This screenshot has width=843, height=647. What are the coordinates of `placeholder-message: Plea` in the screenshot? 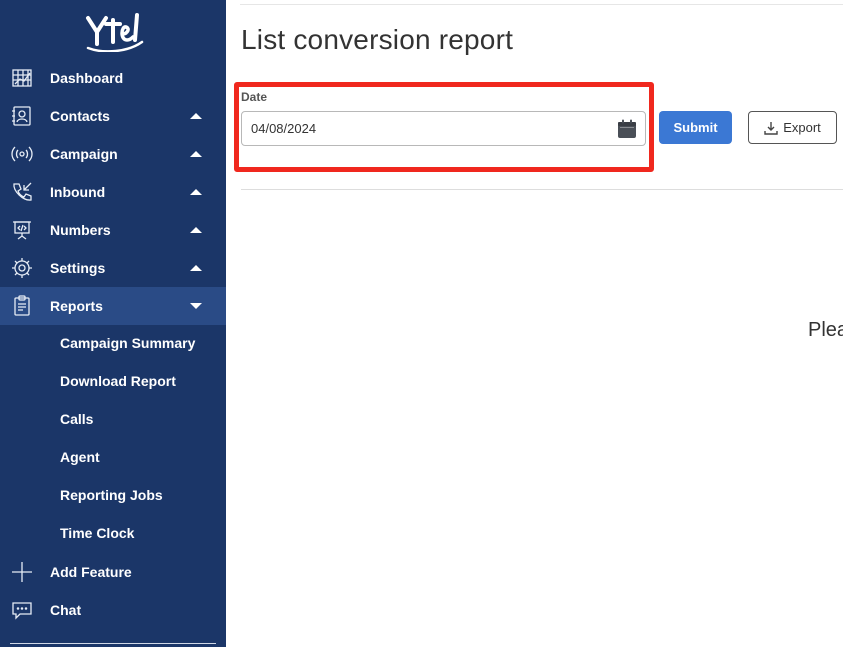 It's located at (825, 330).